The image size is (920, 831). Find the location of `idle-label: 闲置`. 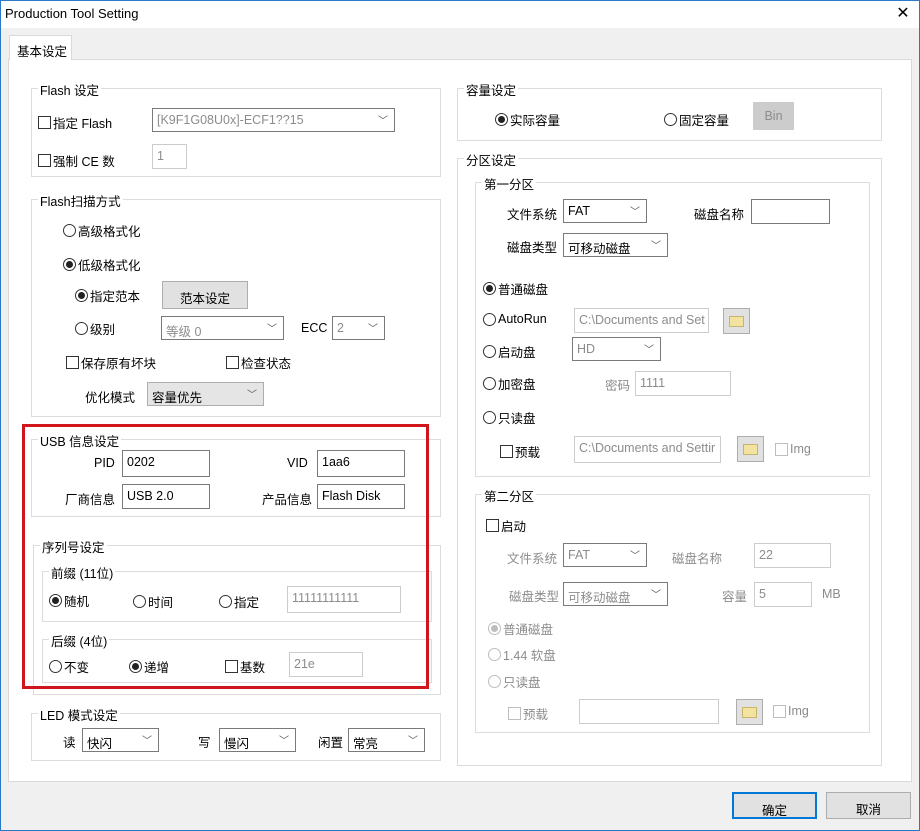

idle-label: 闲置 is located at coordinates (331, 743).